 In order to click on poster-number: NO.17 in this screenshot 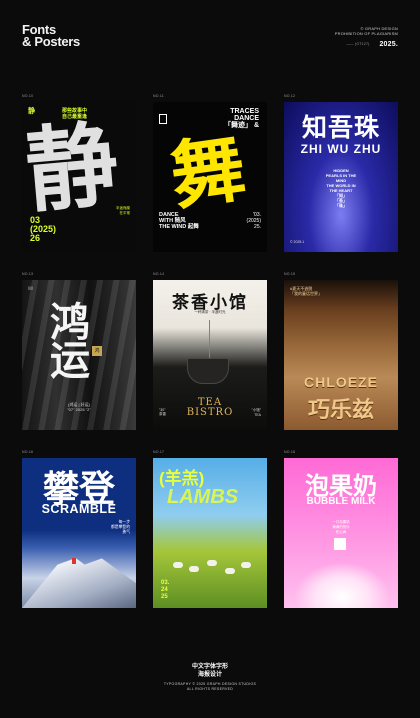, I will do `click(159, 452)`.